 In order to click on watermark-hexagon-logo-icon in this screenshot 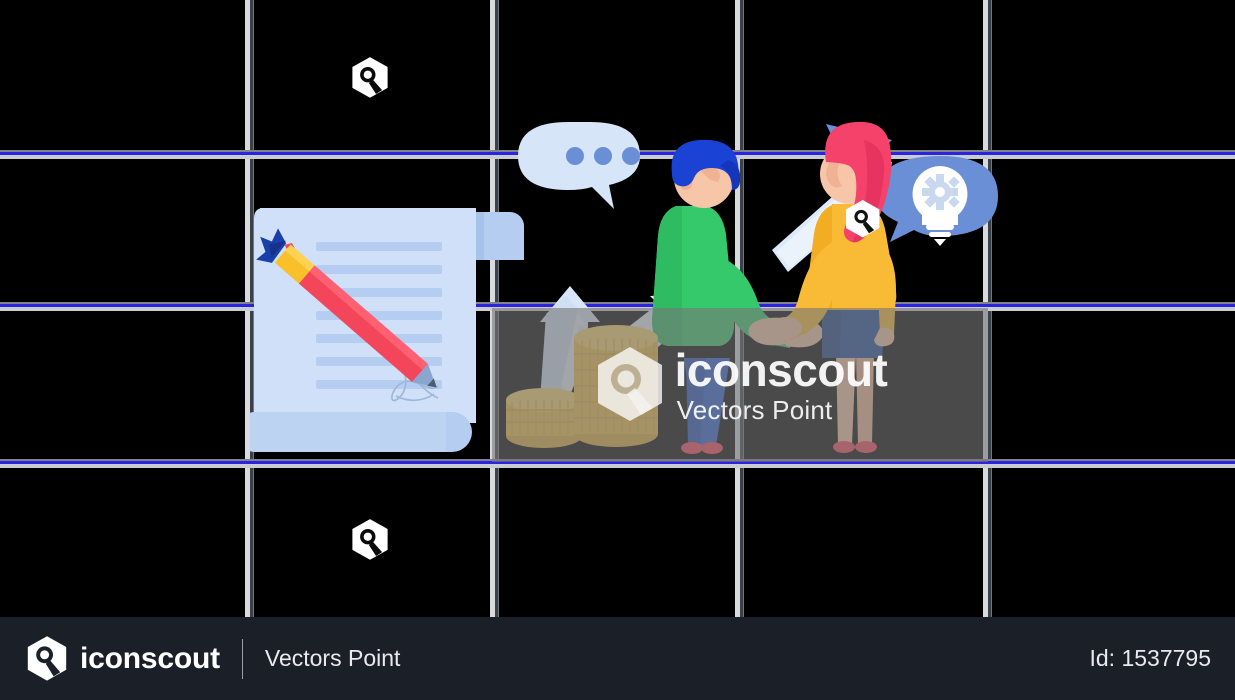, I will do `click(629, 384)`.